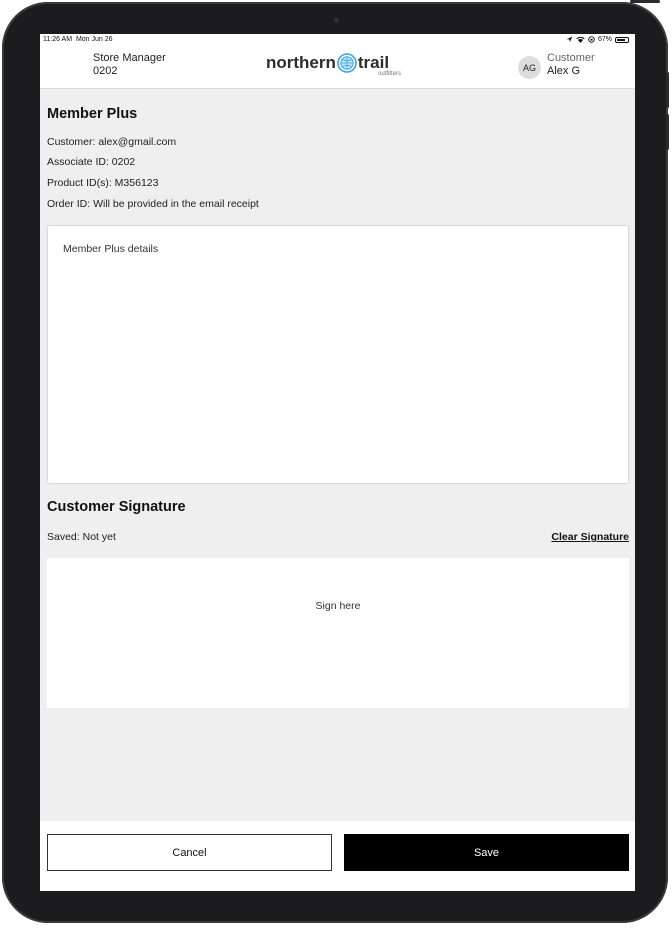  What do you see at coordinates (103, 183) in the screenshot?
I see `product-ids: Product ID(s): M356123` at bounding box center [103, 183].